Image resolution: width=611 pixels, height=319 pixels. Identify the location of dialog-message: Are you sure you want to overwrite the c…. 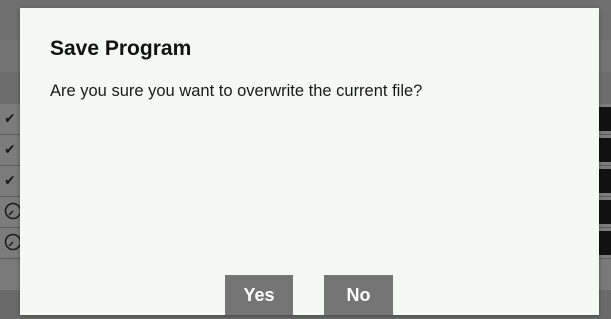
(236, 91).